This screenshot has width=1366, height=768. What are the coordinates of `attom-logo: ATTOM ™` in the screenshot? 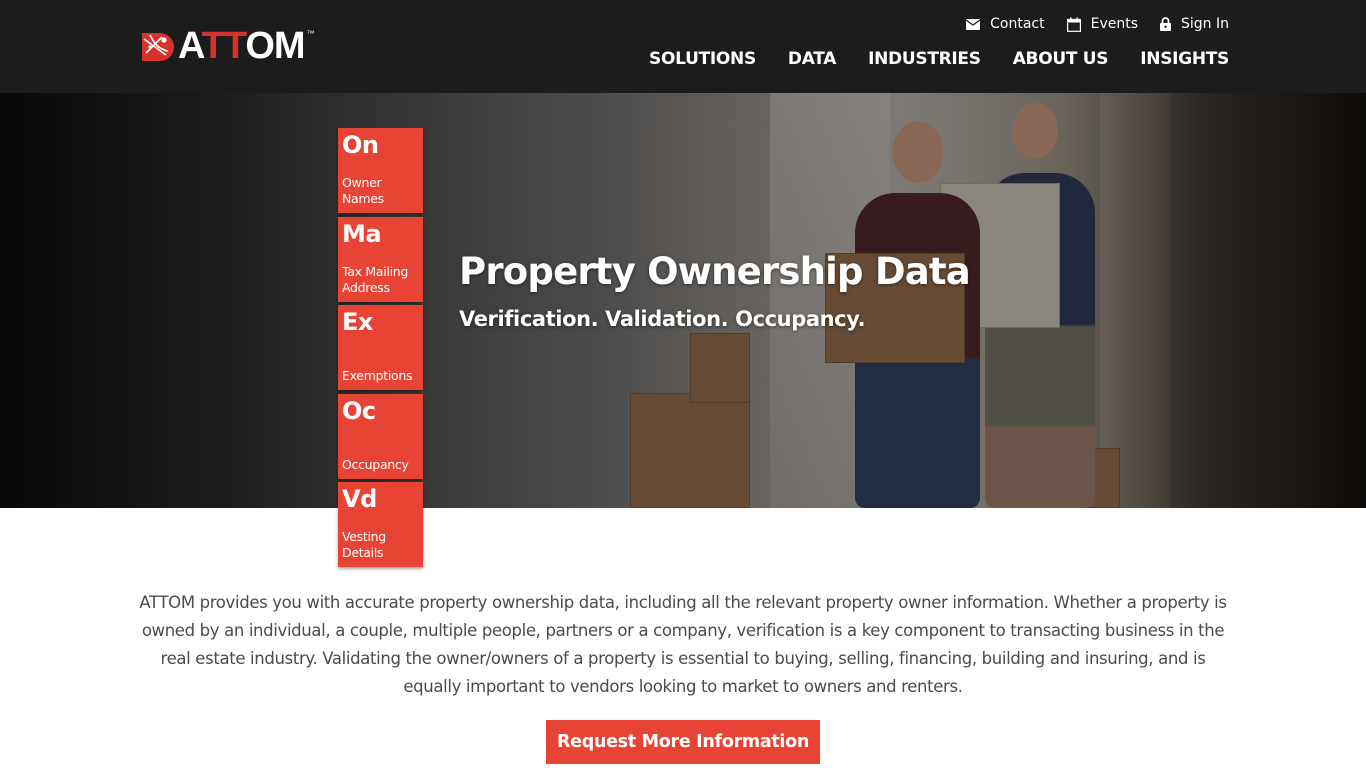 It's located at (227, 46).